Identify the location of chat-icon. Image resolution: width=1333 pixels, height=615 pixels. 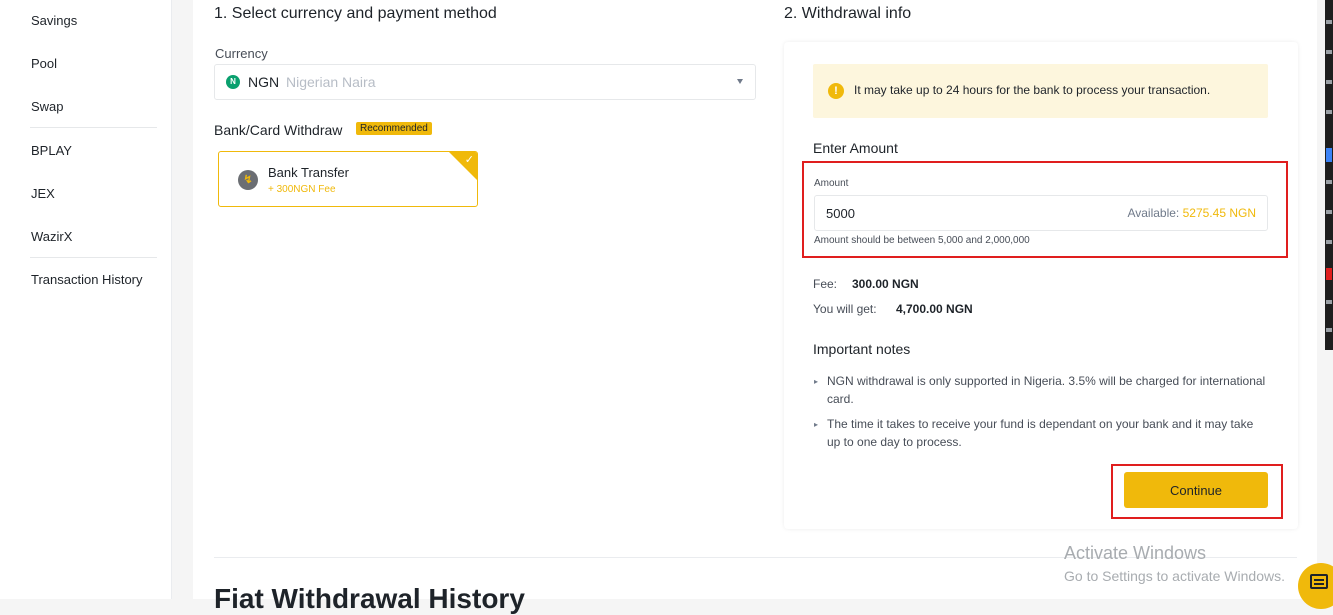
(1319, 581).